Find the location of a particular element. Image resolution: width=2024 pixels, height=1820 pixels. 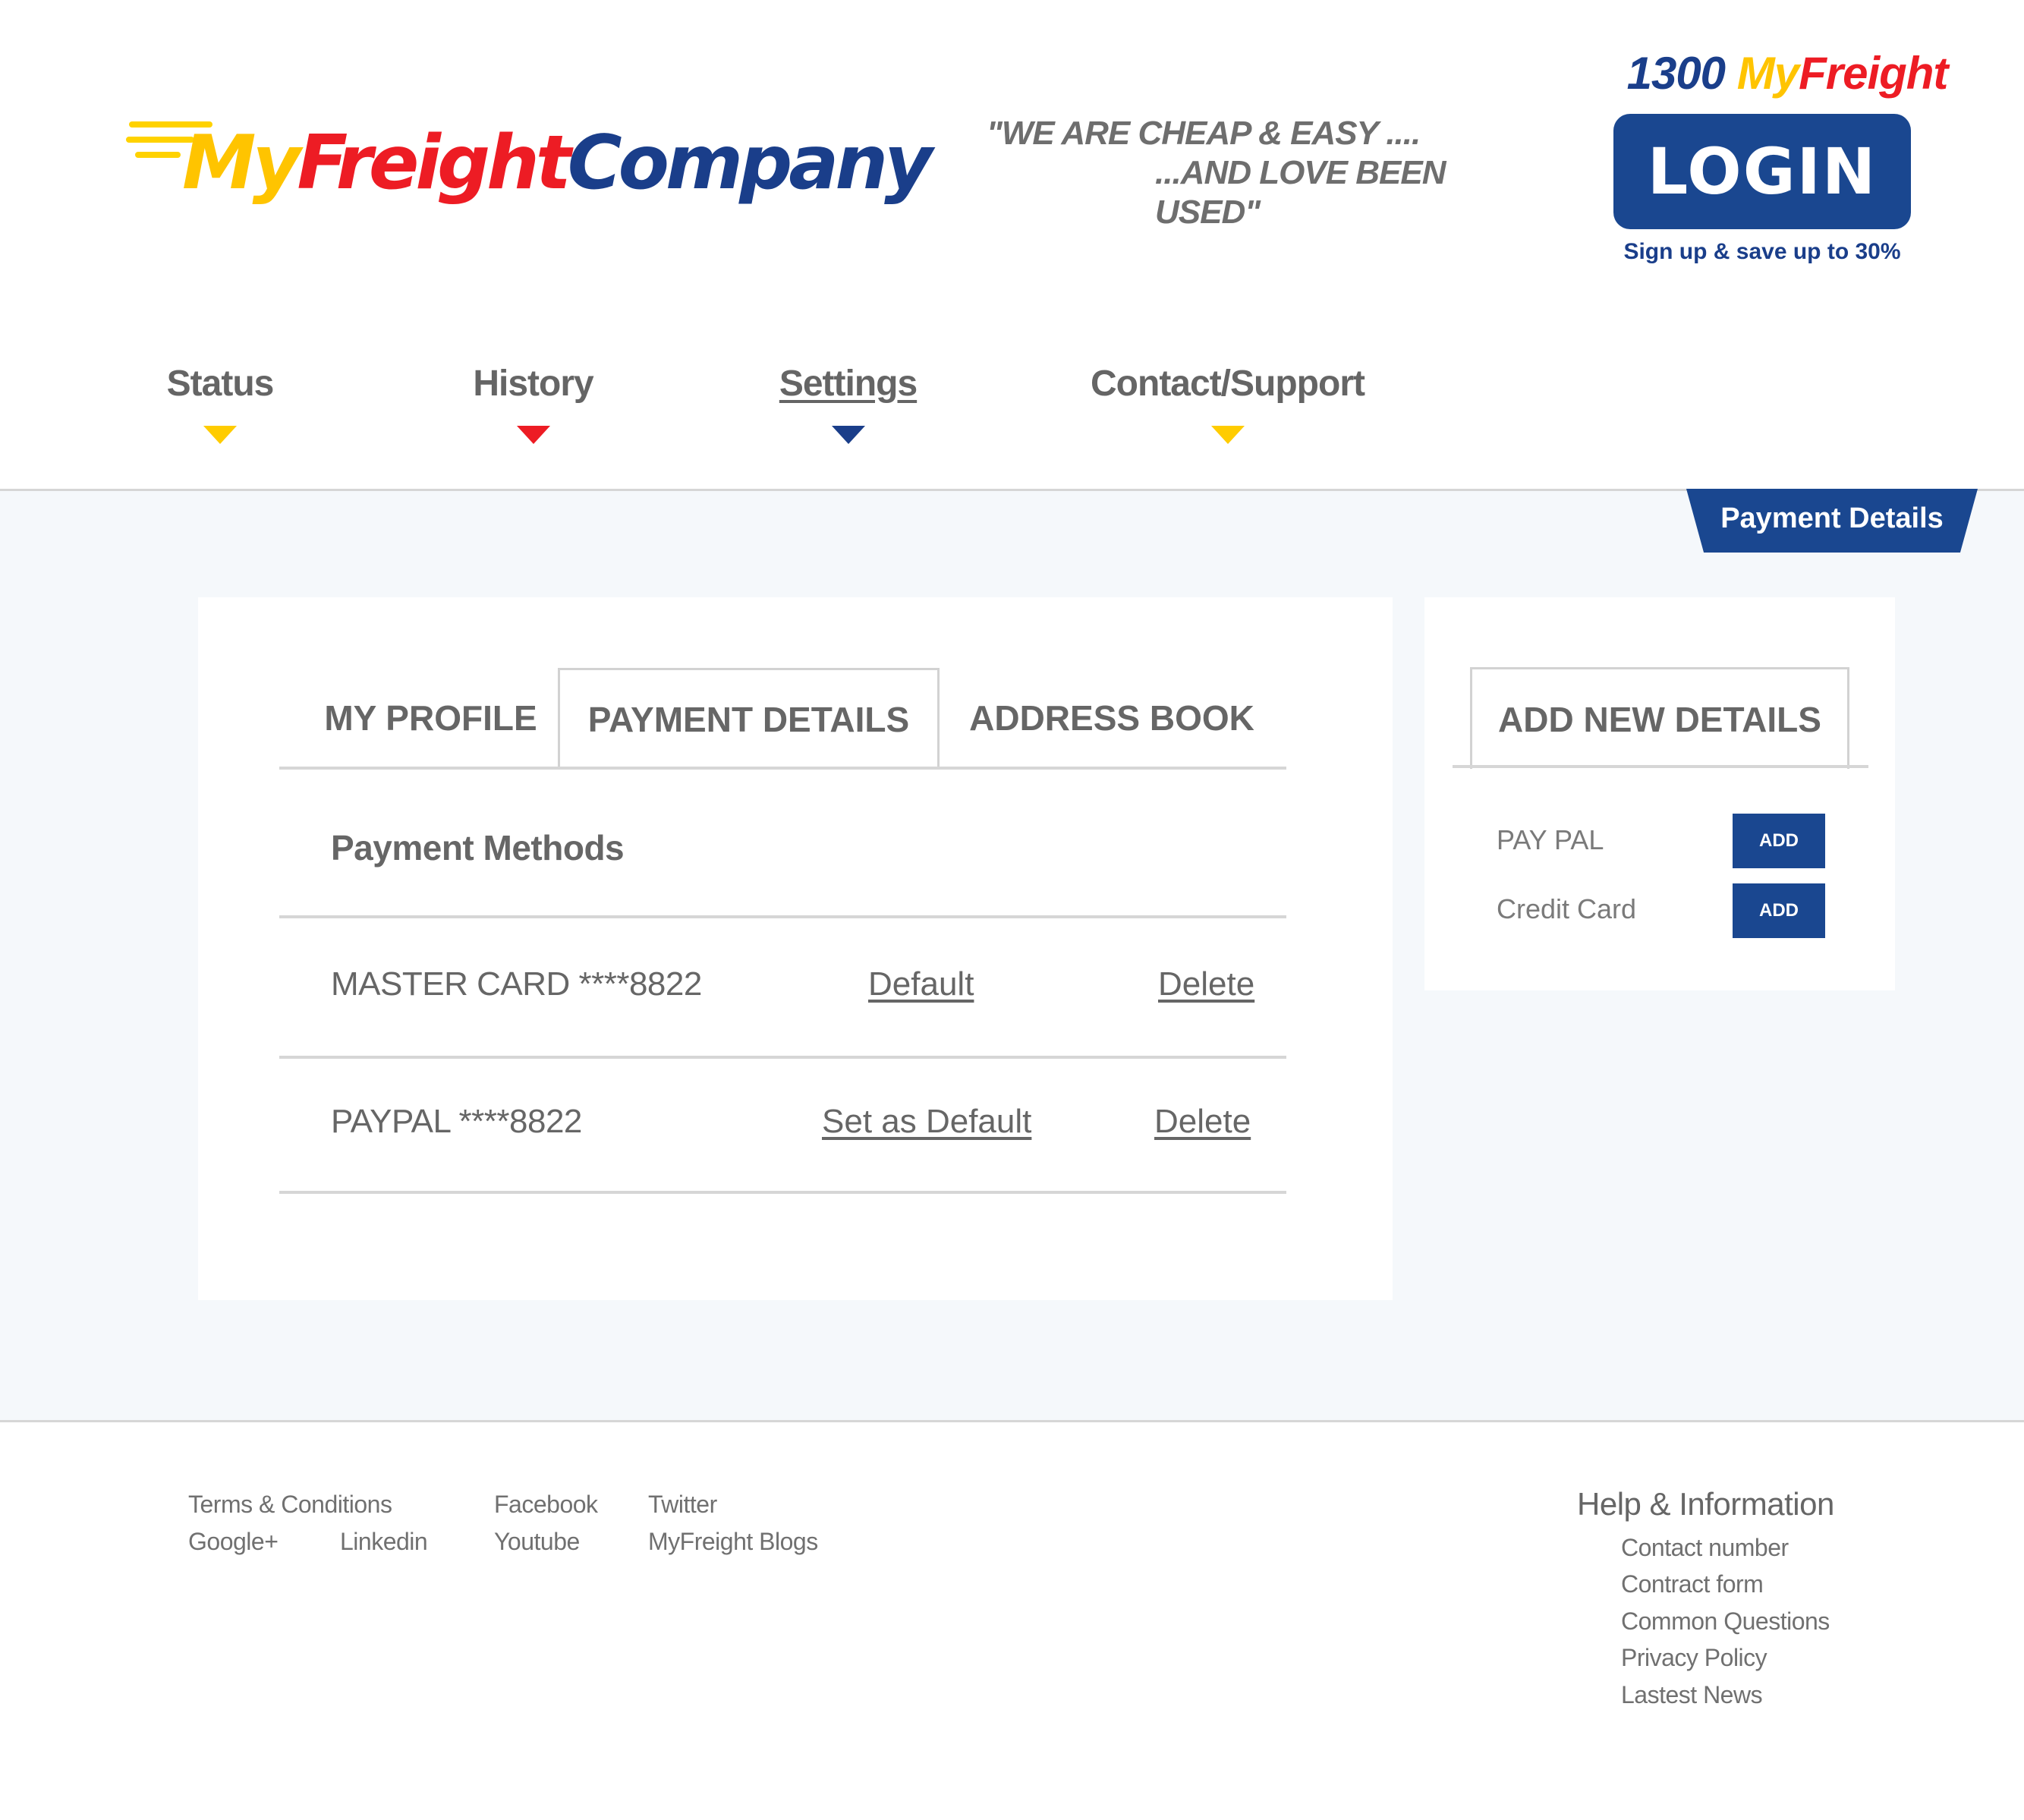

help-link-common-questions: Common Questions is located at coordinates (1725, 1621).